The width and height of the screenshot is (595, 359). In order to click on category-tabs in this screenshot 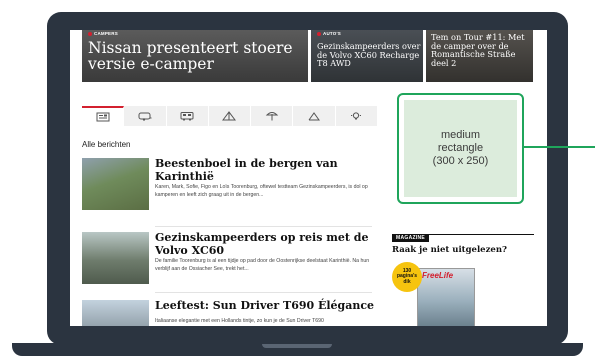, I will do `click(230, 116)`.